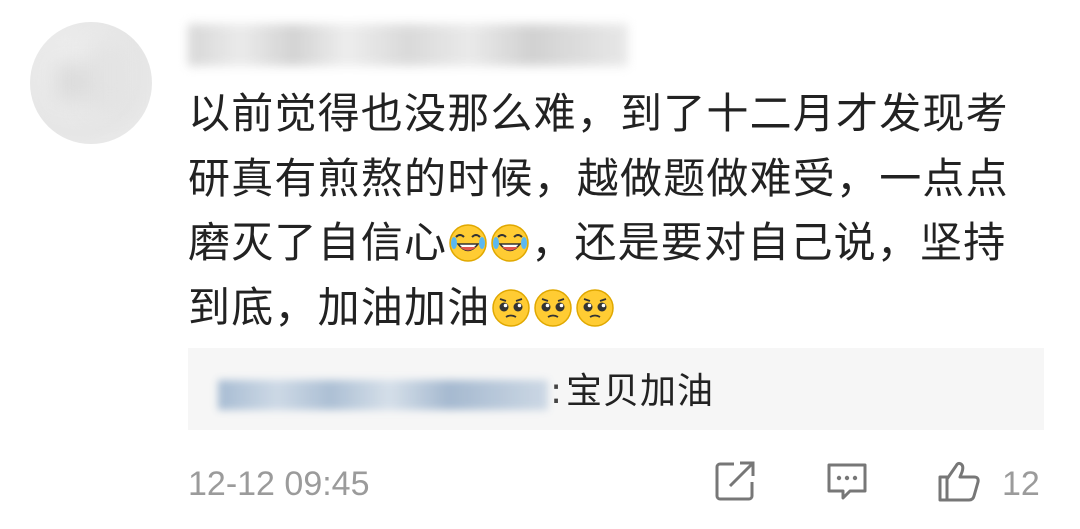  I want to click on reply-username-redacted, so click(383, 395).